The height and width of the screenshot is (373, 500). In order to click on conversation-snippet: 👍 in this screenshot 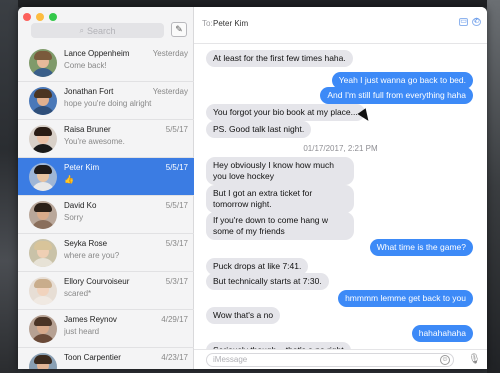, I will do `click(69, 179)`.